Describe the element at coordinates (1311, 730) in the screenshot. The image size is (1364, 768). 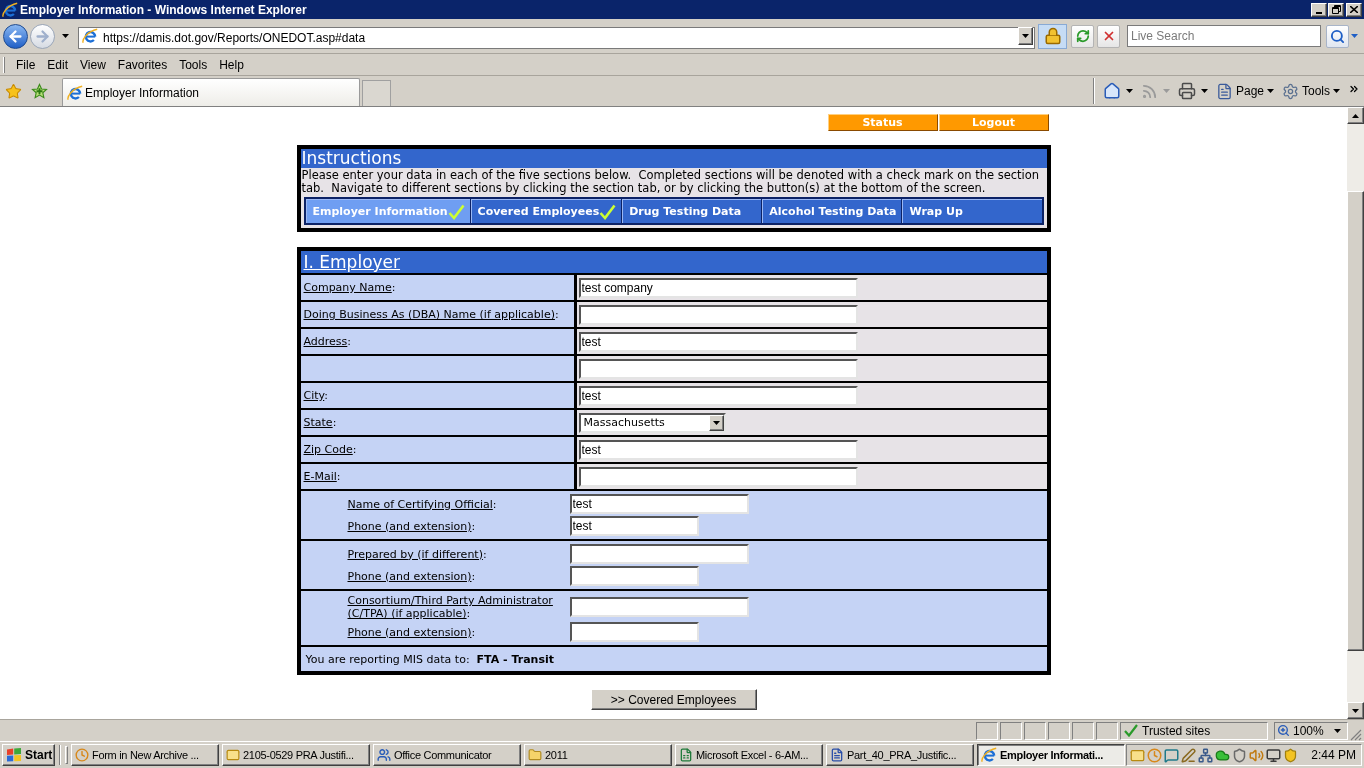
I see `zoom-button: 100%` at that location.